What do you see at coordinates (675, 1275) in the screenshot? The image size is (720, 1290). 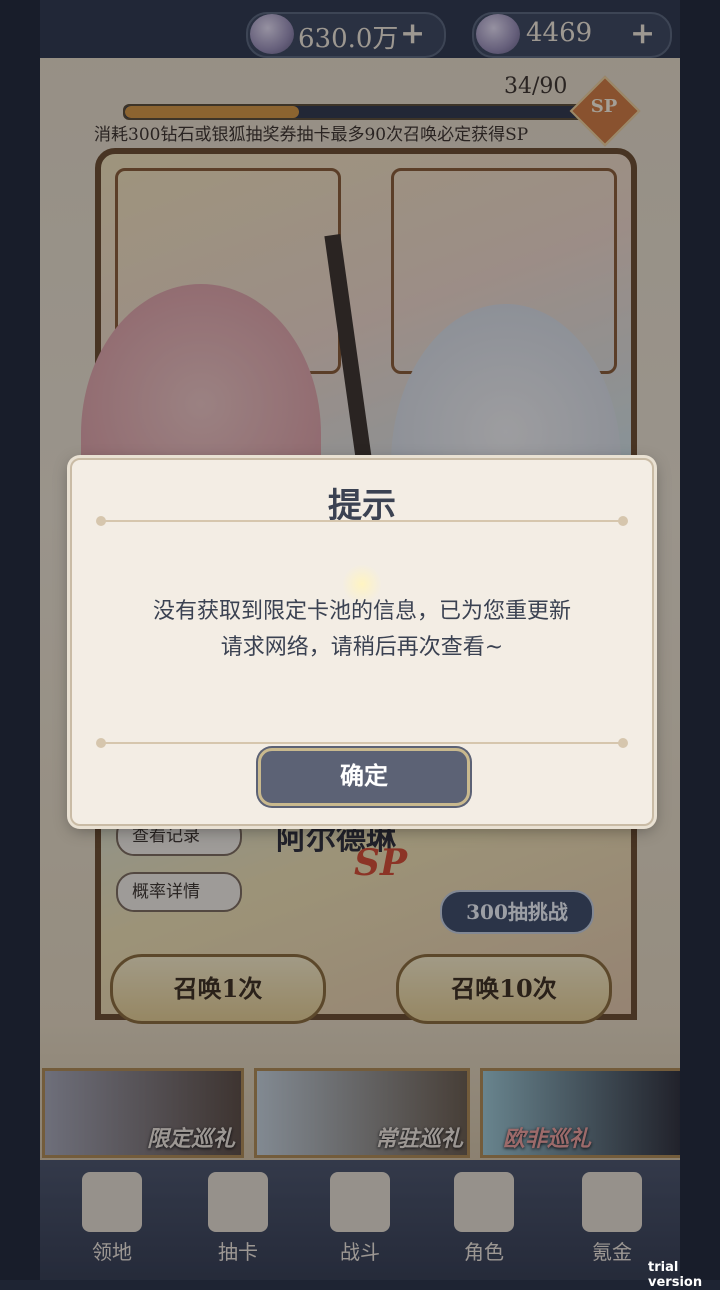 I see `watermark-text: trial version` at bounding box center [675, 1275].